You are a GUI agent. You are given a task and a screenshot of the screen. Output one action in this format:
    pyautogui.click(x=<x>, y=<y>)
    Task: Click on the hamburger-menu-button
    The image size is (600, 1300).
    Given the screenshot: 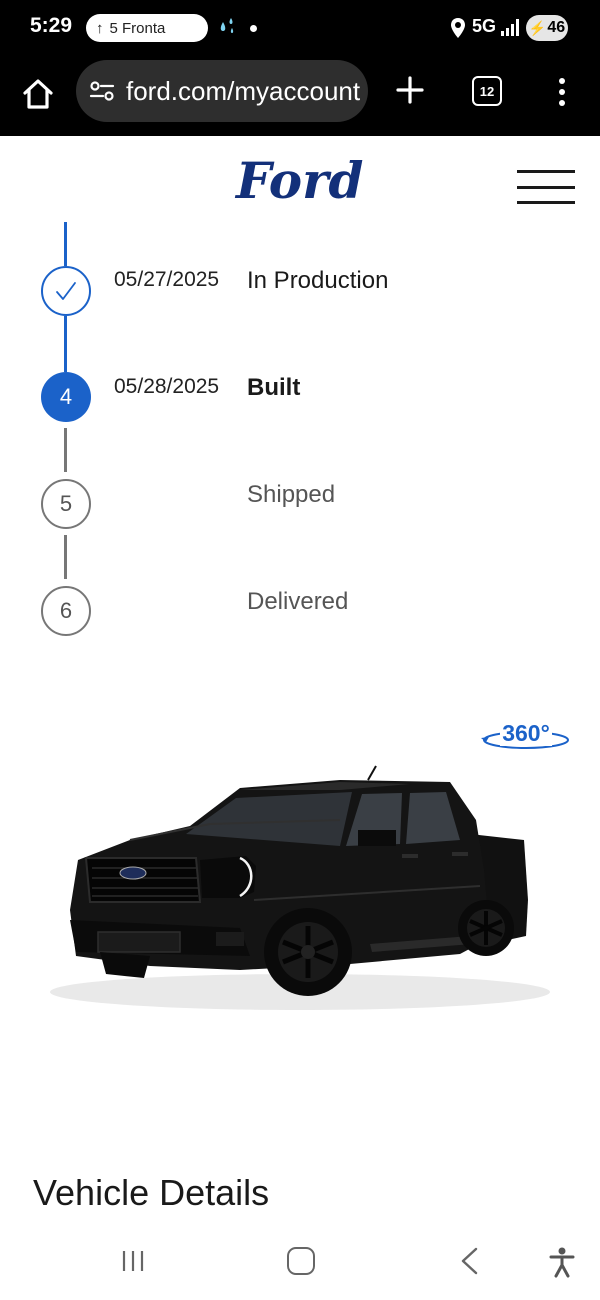 What is the action you would take?
    pyautogui.click(x=546, y=187)
    